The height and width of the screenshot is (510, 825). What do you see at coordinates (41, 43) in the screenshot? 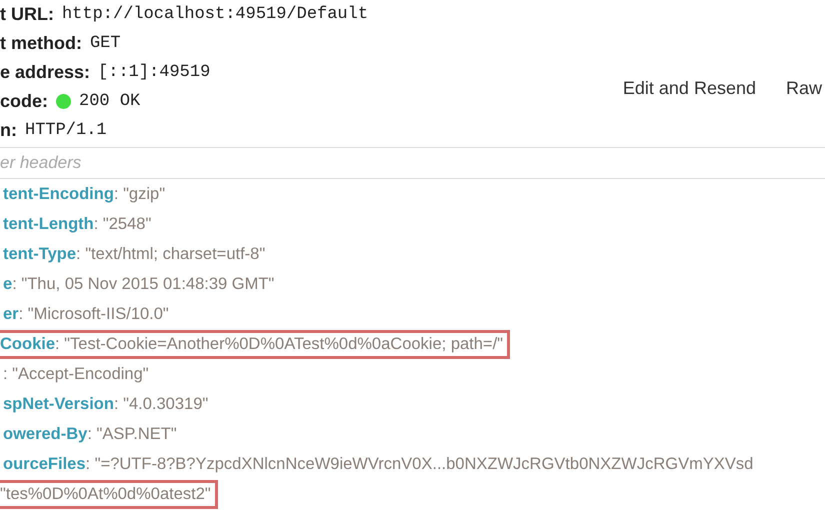
I see `field-label: t method:` at bounding box center [41, 43].